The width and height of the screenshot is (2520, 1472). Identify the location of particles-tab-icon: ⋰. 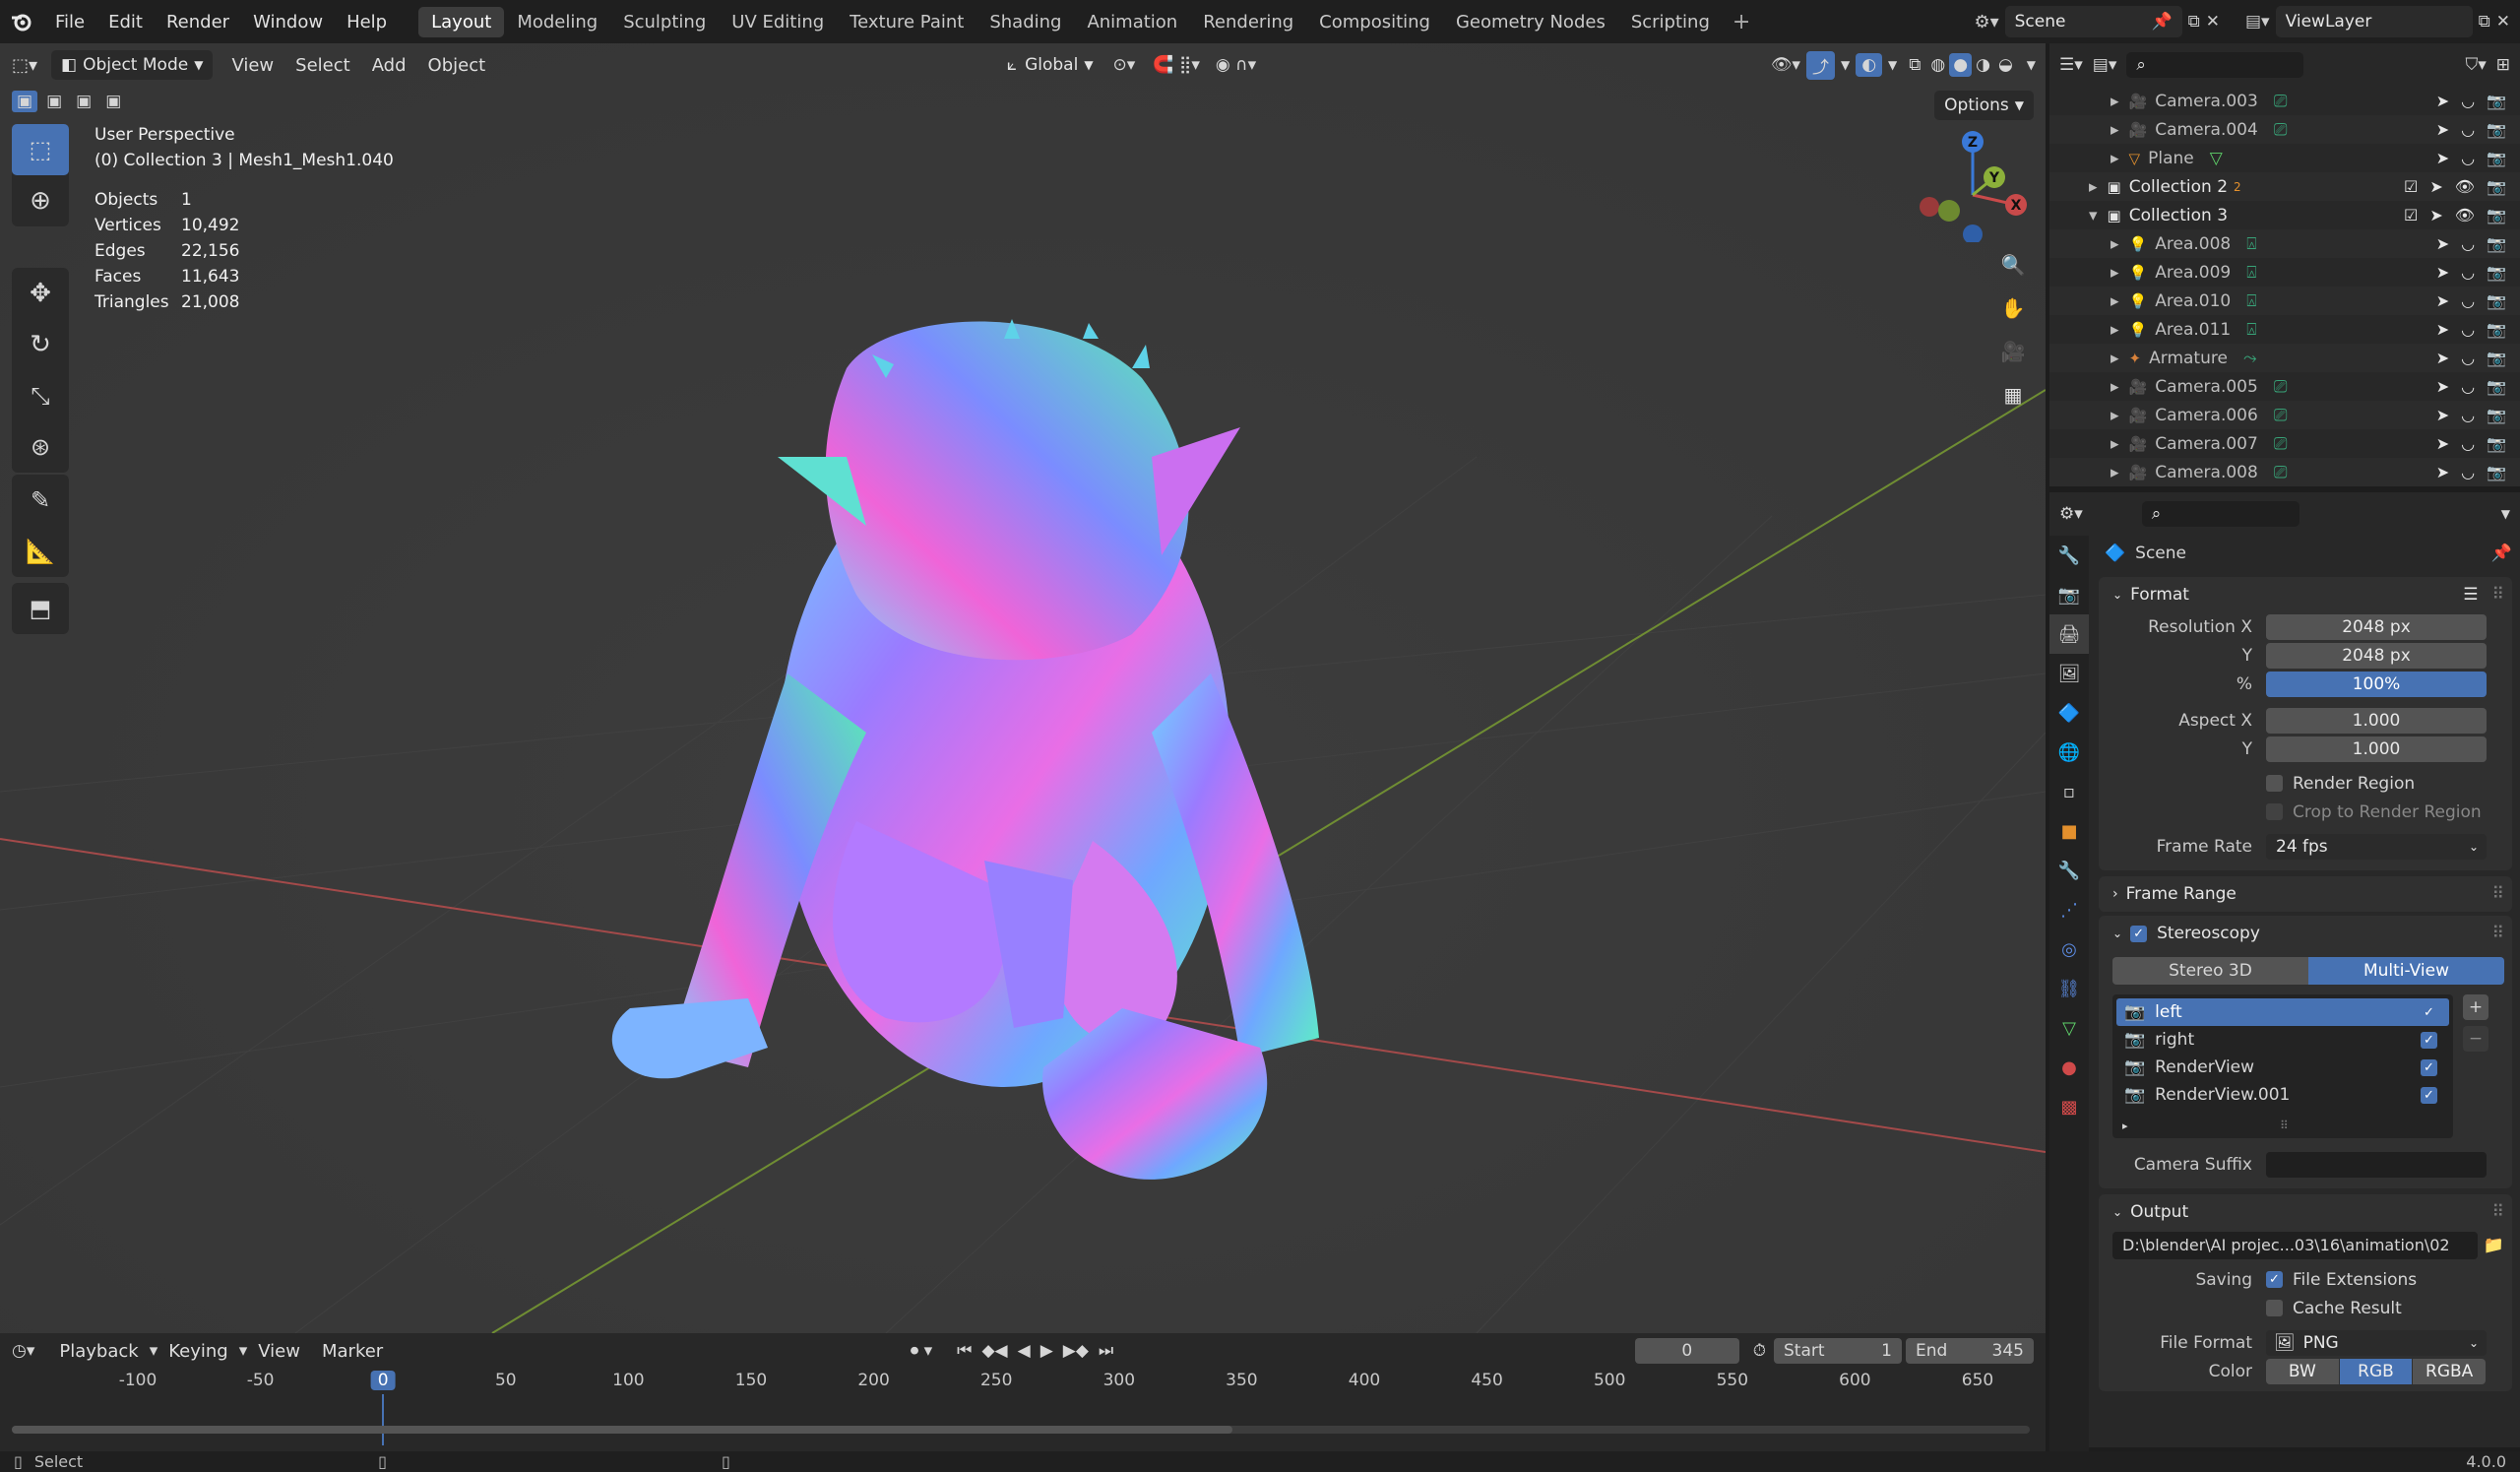
(2069, 909).